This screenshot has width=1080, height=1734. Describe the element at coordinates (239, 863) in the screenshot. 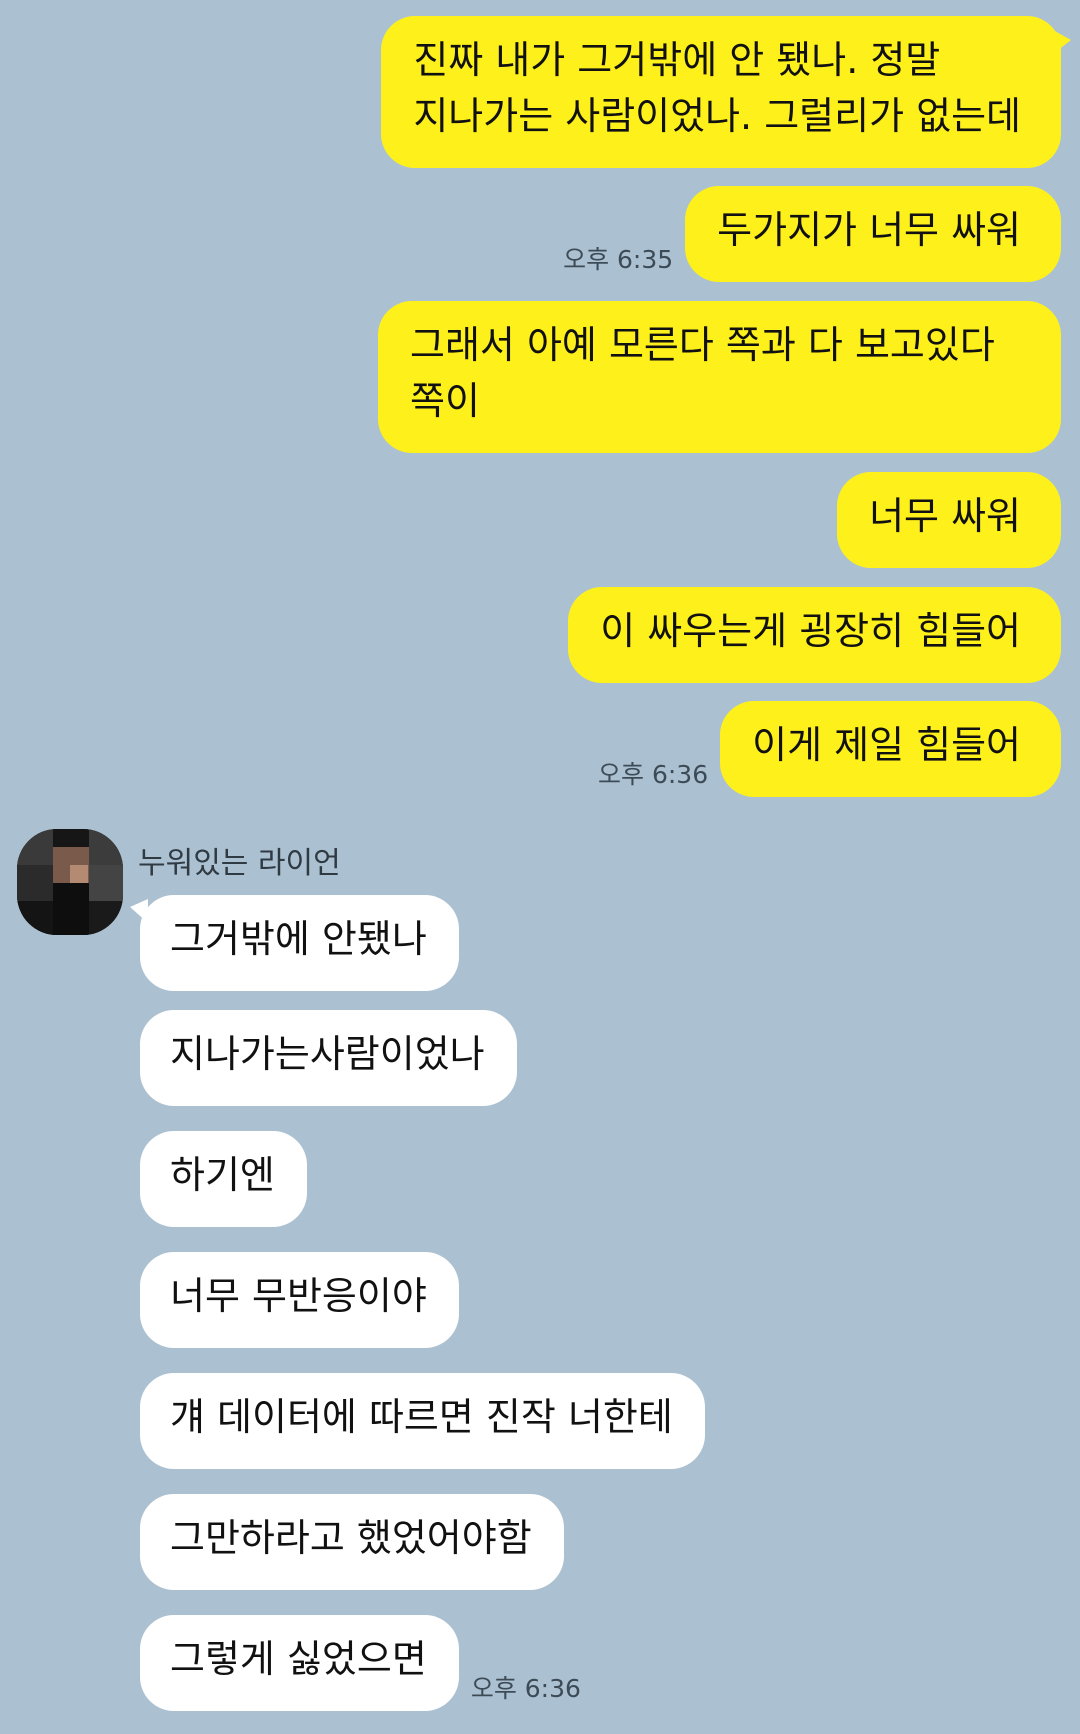

I see `sender-name: 누워있는 라이언` at that location.